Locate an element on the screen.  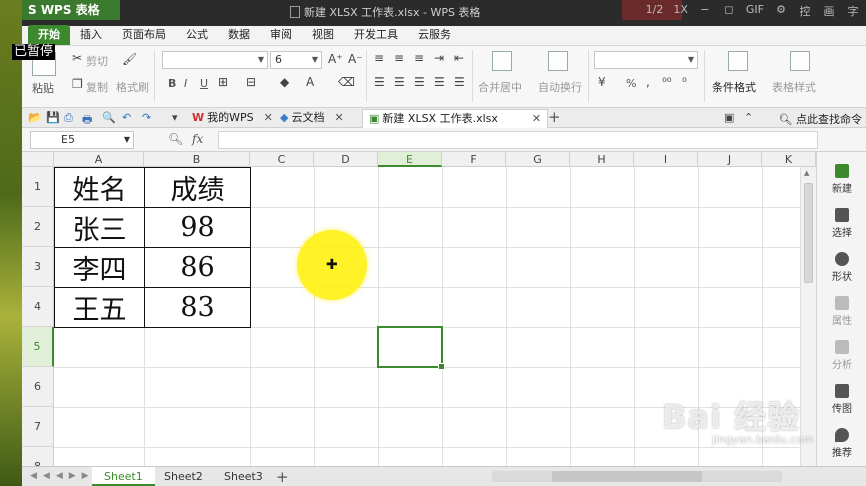
paste-button: 粘贴 is located at coordinates (43, 88).